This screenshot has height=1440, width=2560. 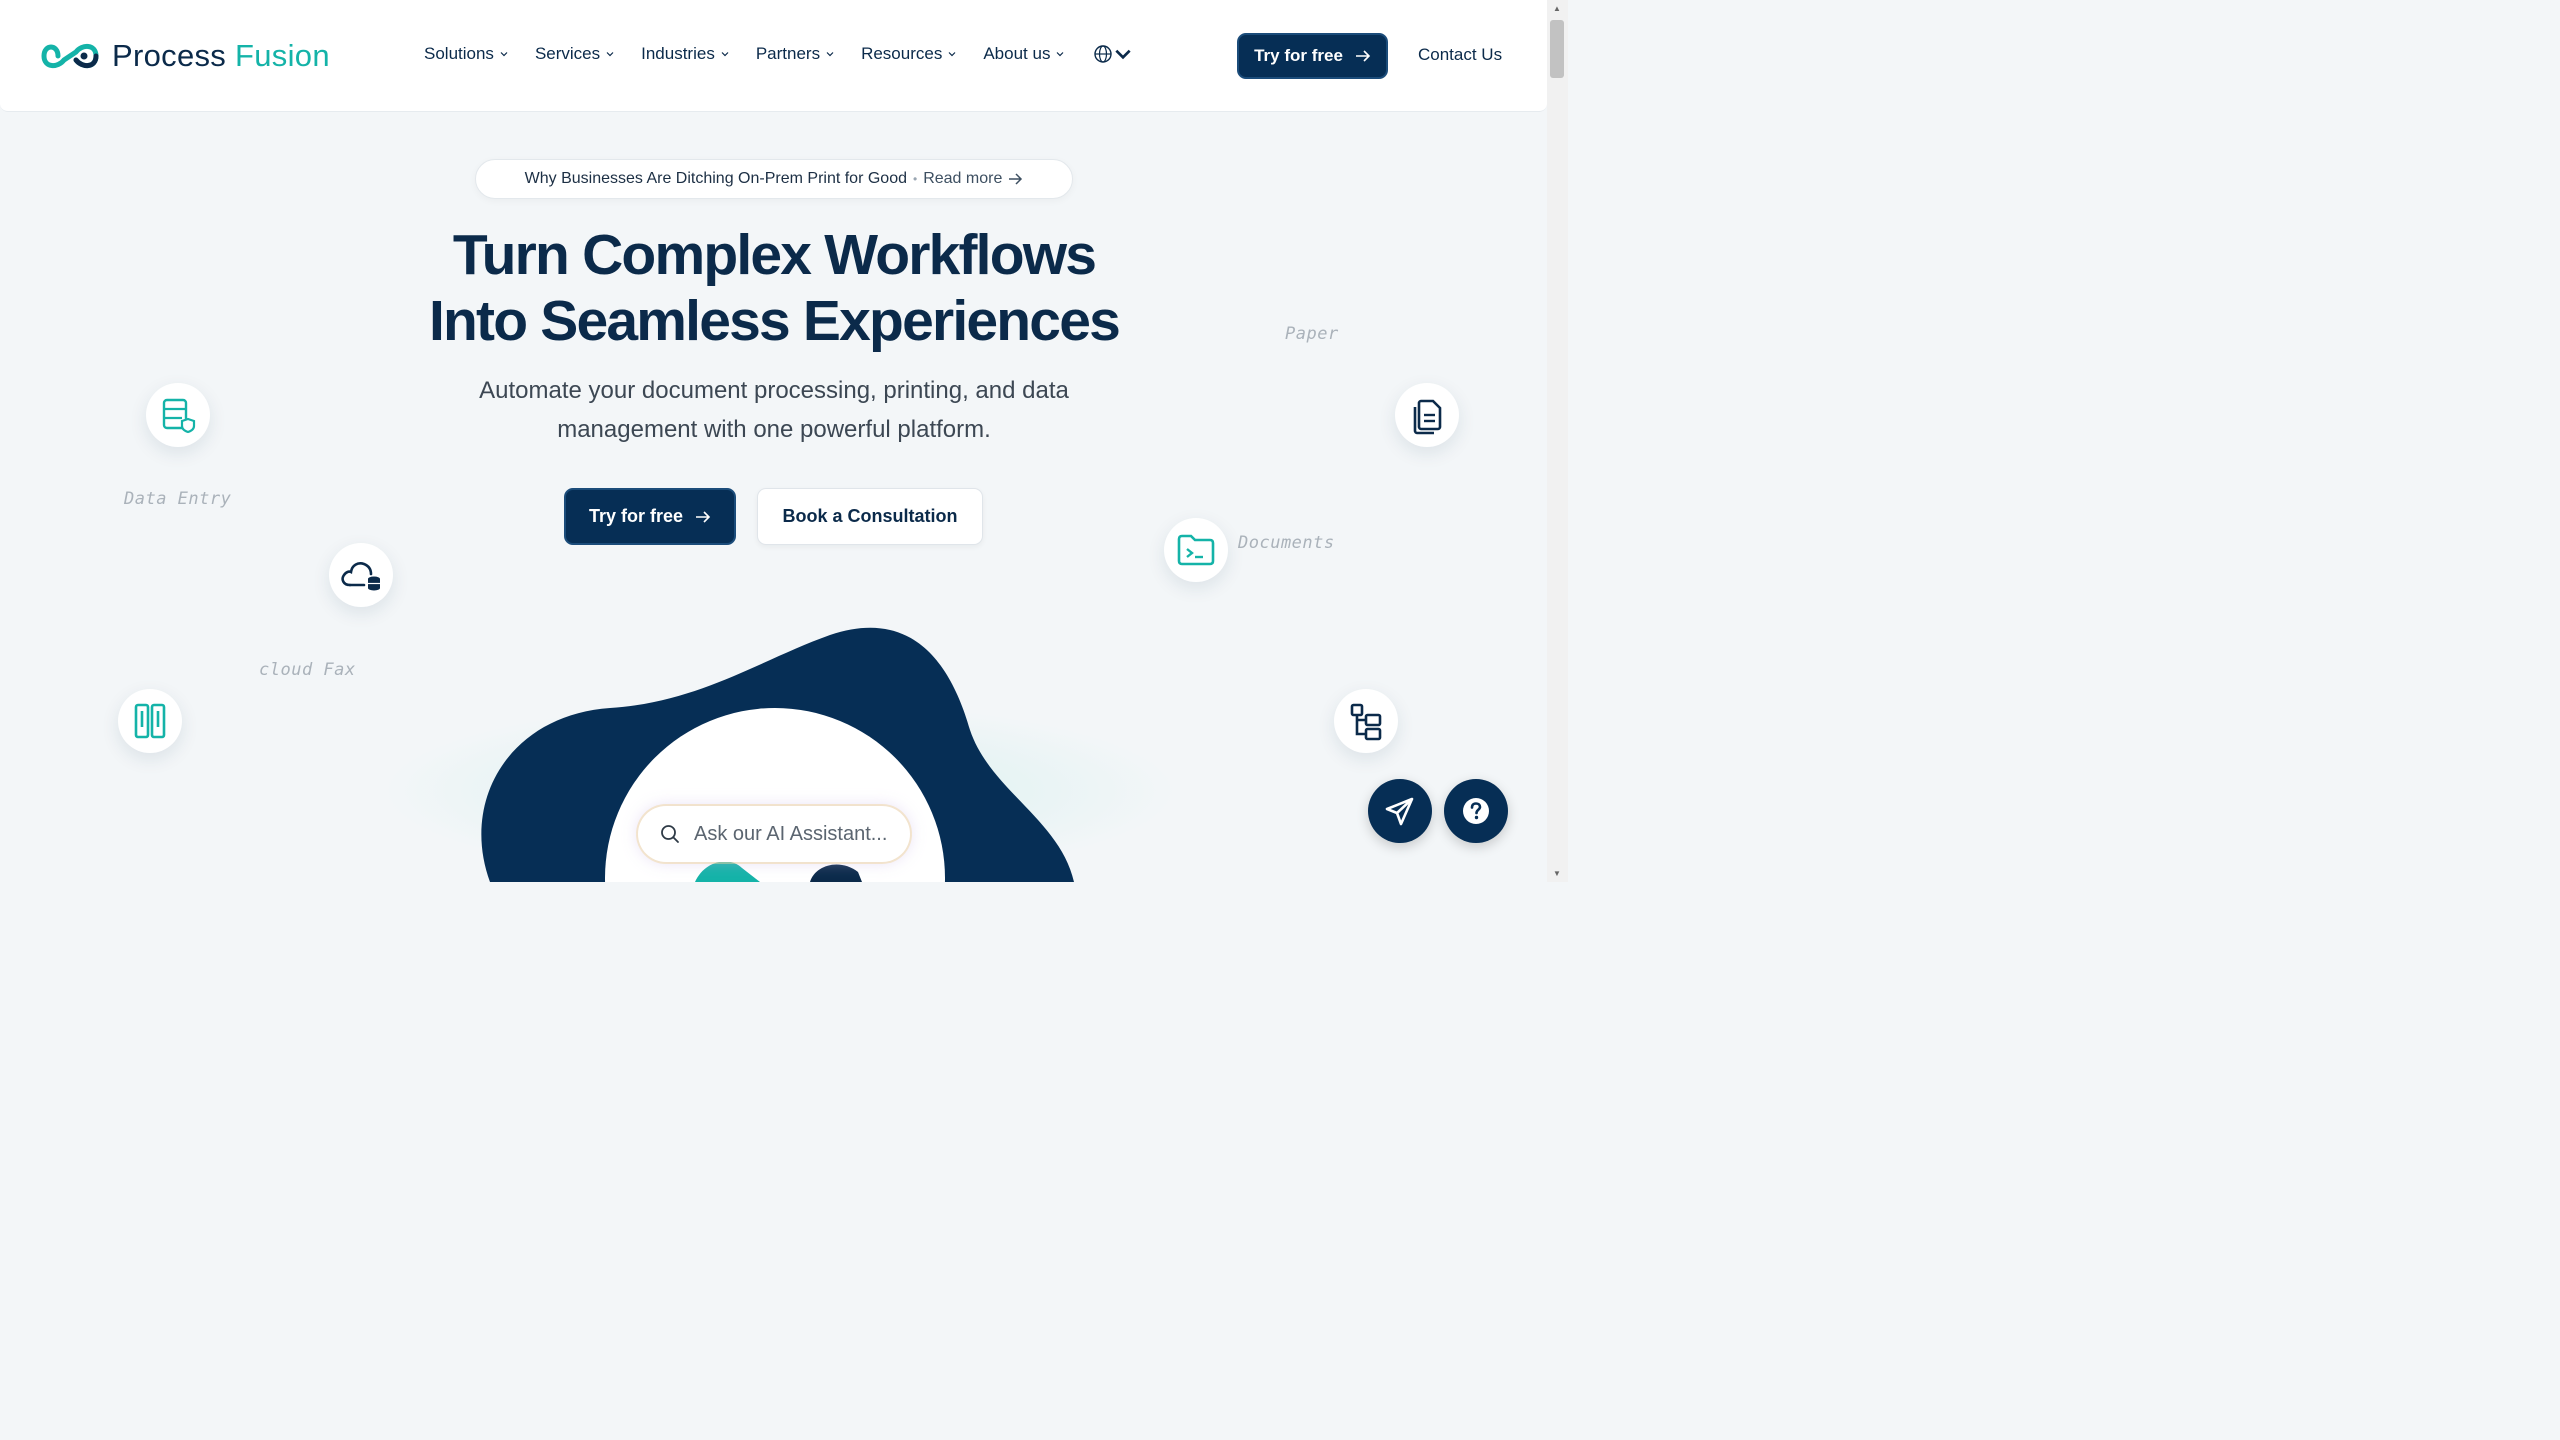 I want to click on try-for-free-nav-button: Try for free, so click(x=1312, y=56).